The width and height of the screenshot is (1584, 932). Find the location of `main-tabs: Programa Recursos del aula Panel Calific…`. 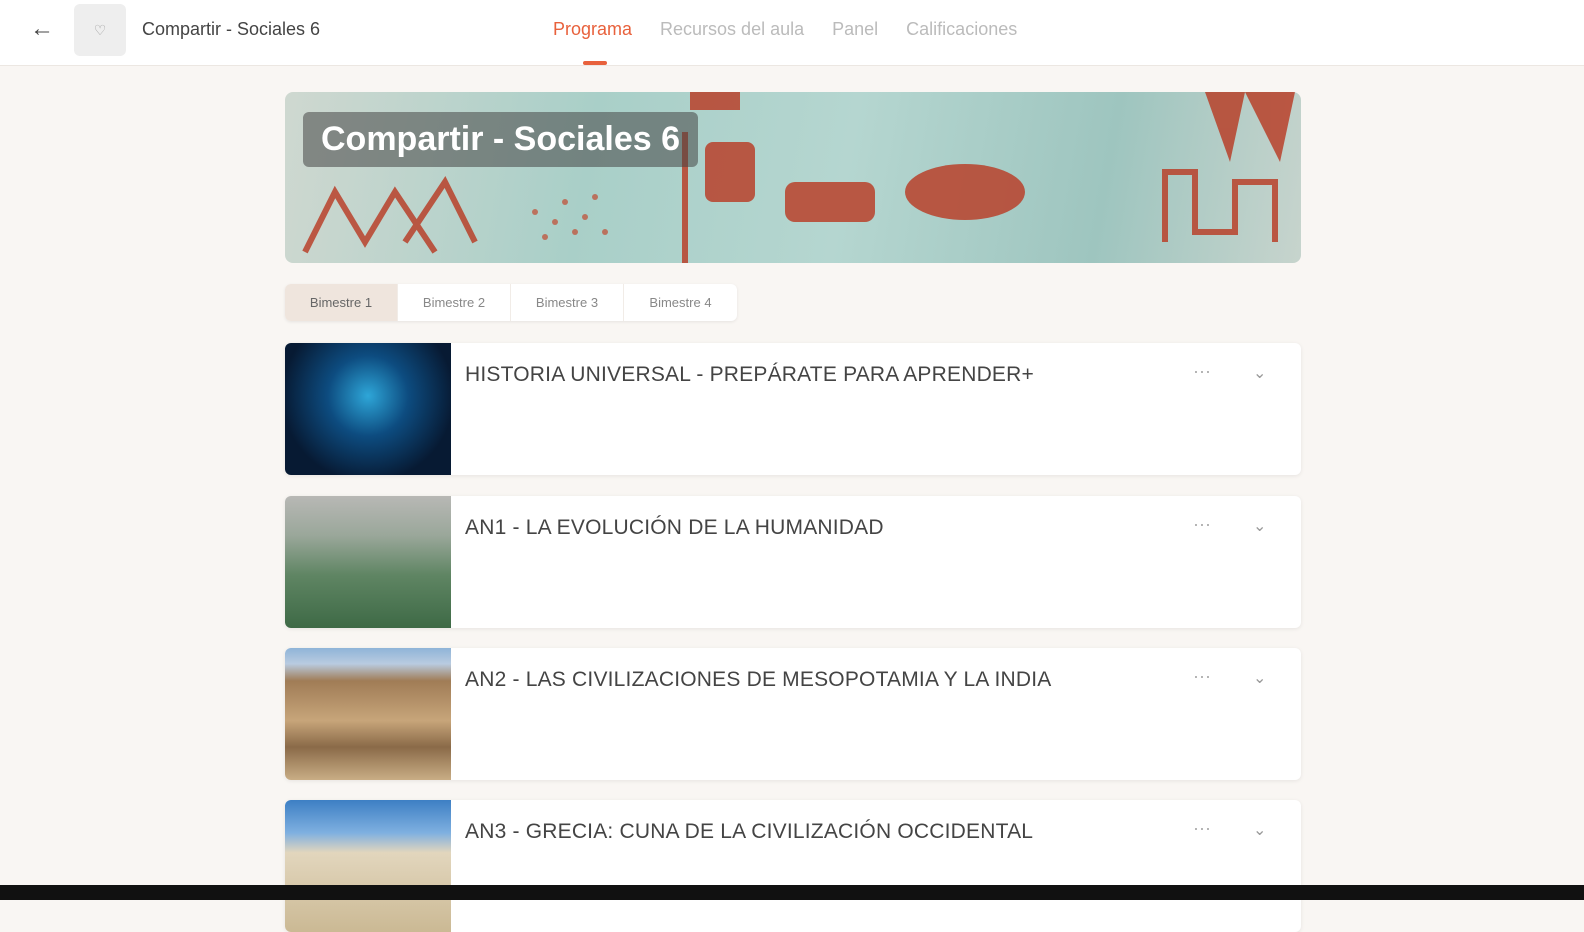

main-tabs: Programa Recursos del aula Panel Calific… is located at coordinates (785, 42).